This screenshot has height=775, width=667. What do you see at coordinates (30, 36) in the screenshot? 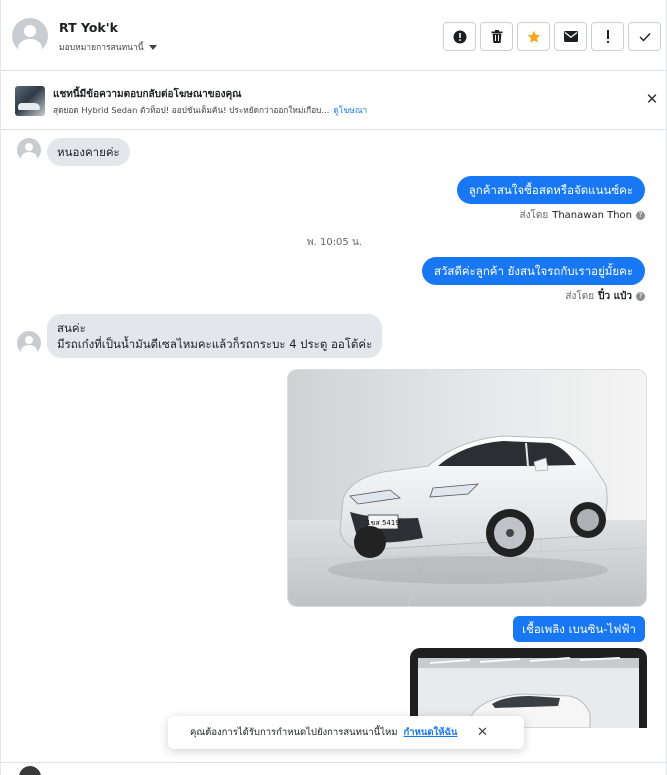
I see `contact-avatar` at bounding box center [30, 36].